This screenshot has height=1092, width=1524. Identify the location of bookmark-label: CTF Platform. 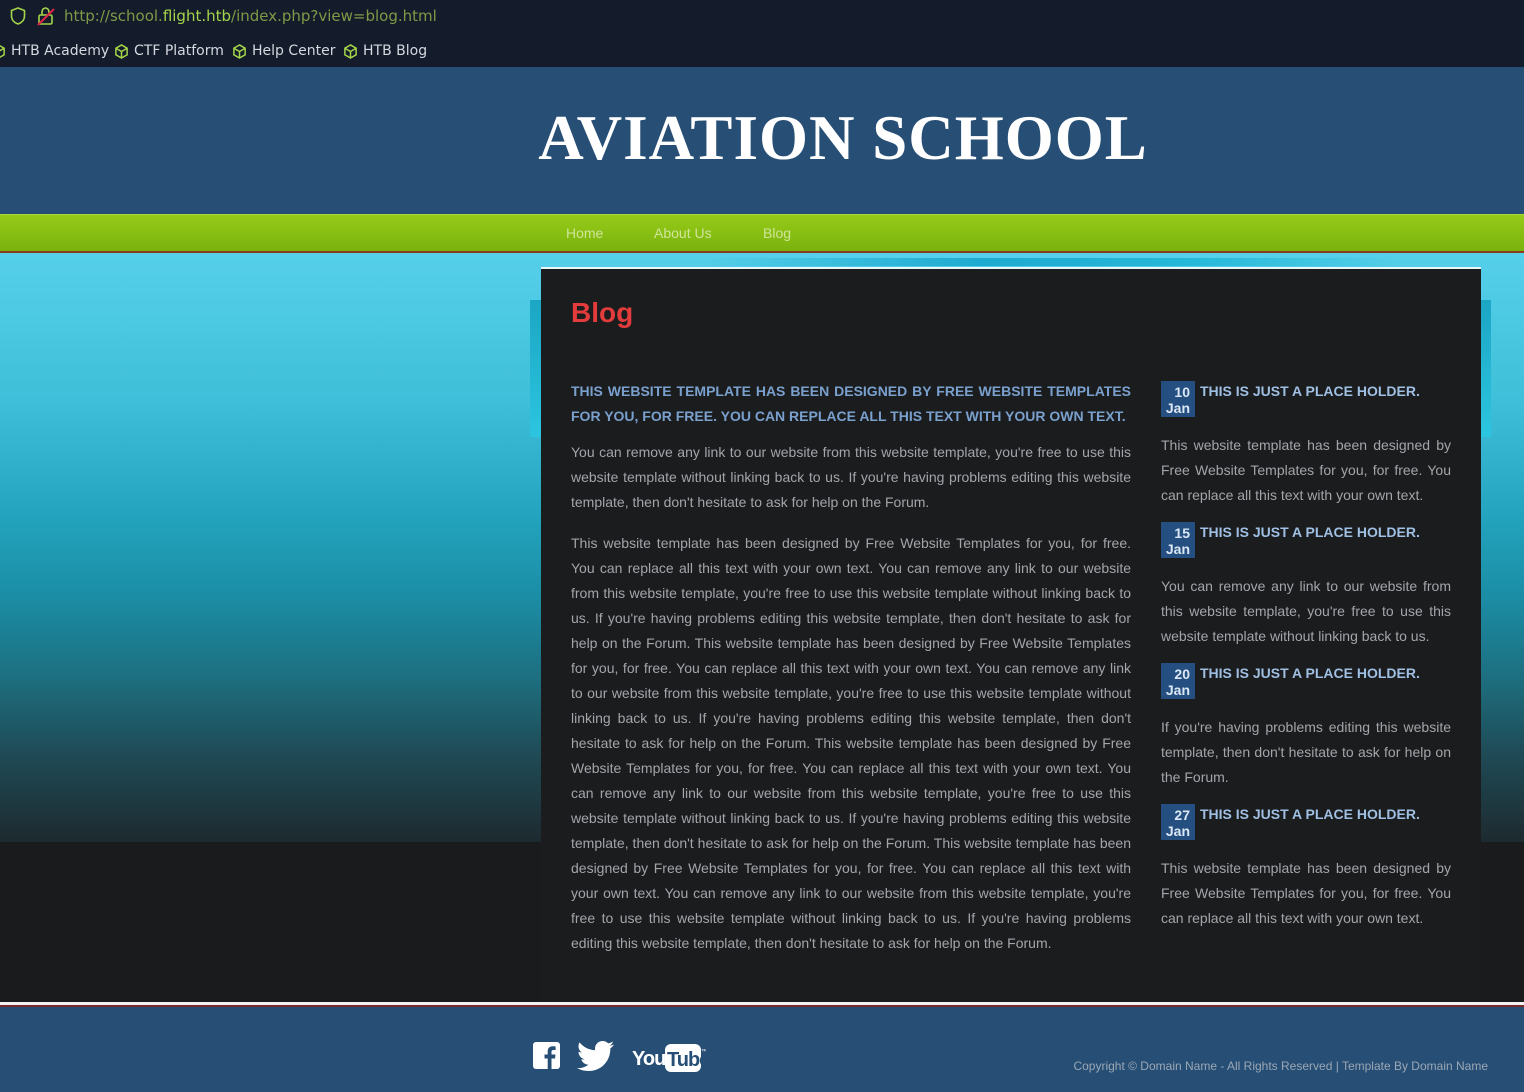
(179, 51).